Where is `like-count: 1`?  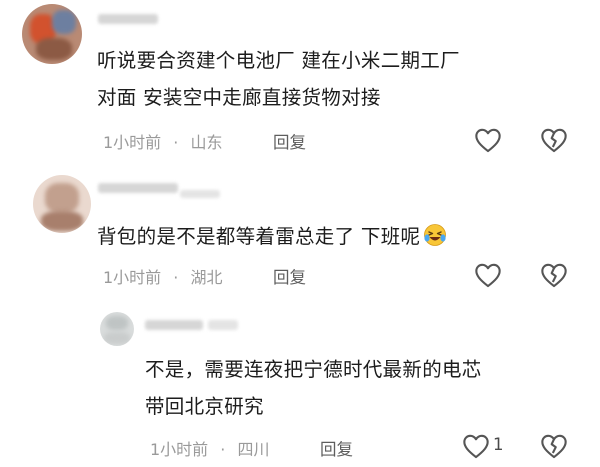
like-count: 1 is located at coordinates (498, 444).